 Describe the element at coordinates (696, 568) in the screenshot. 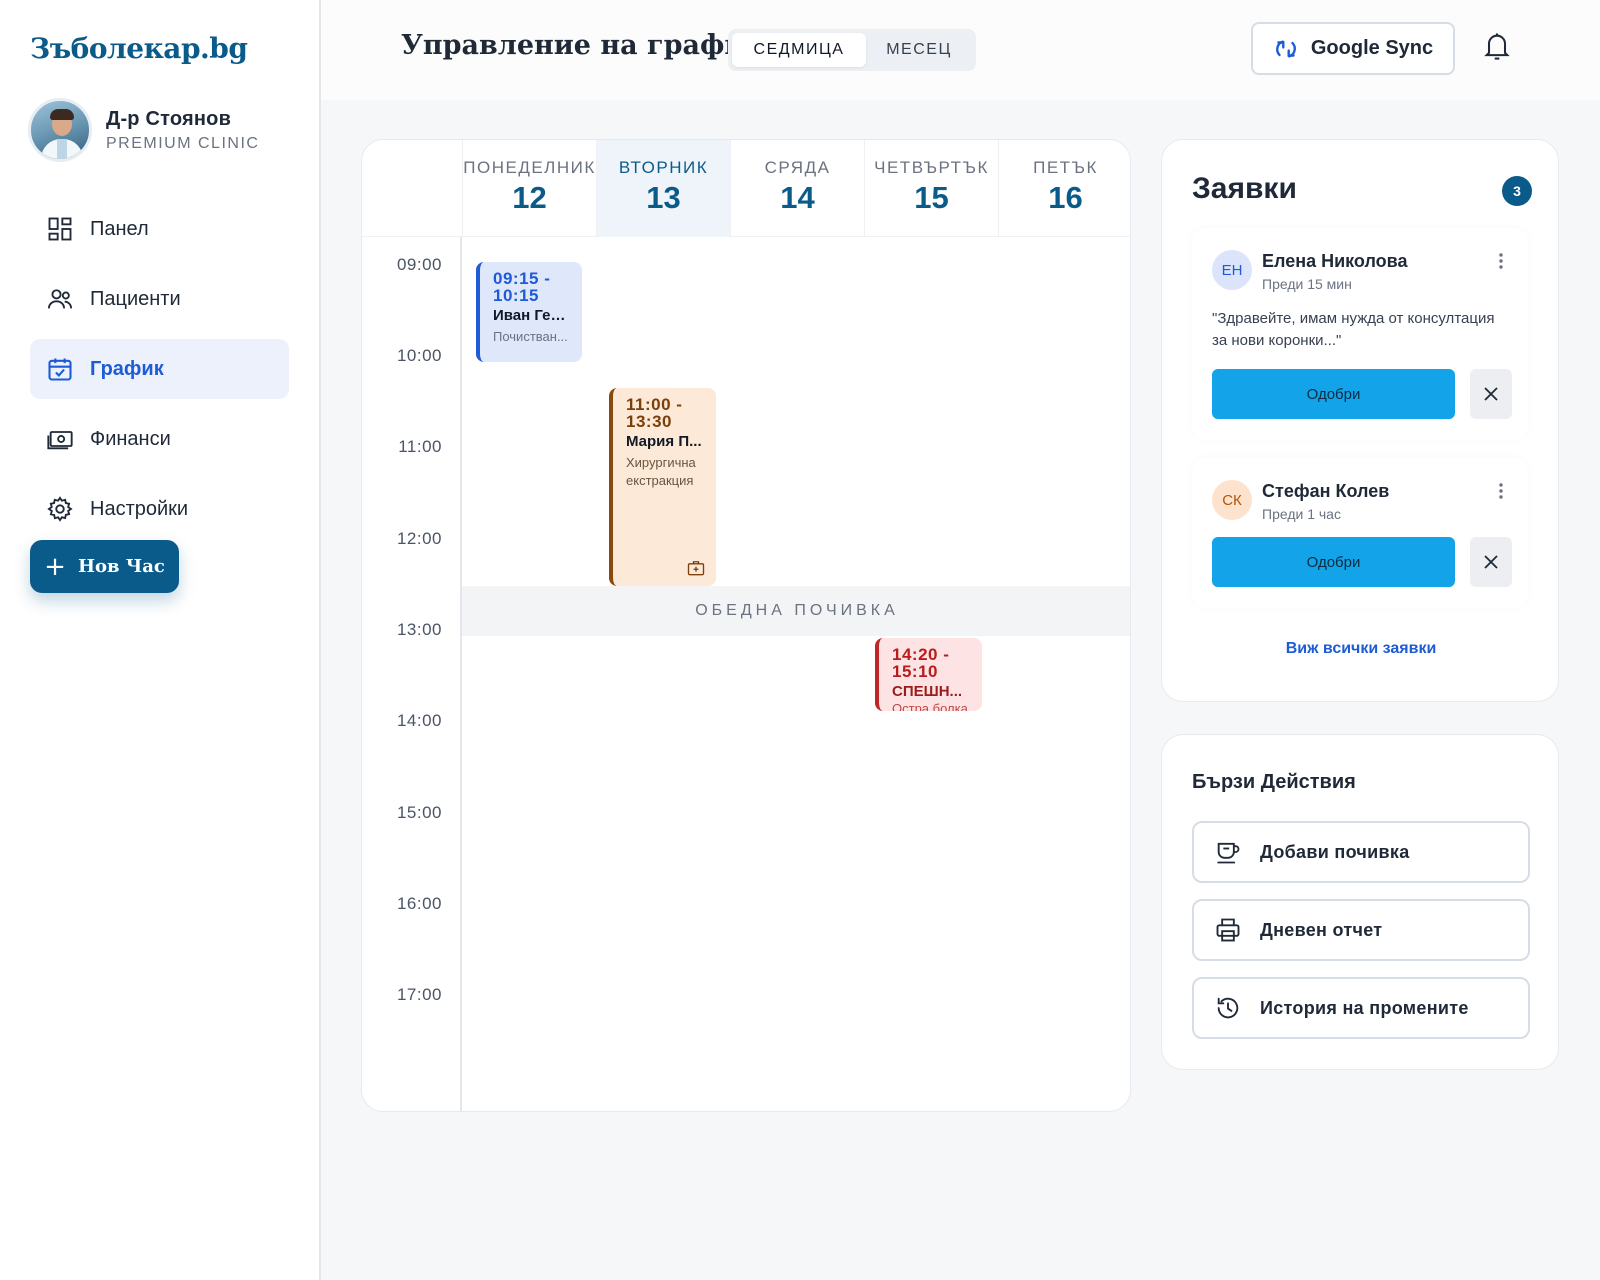

I see `medical-kit-icon` at that location.